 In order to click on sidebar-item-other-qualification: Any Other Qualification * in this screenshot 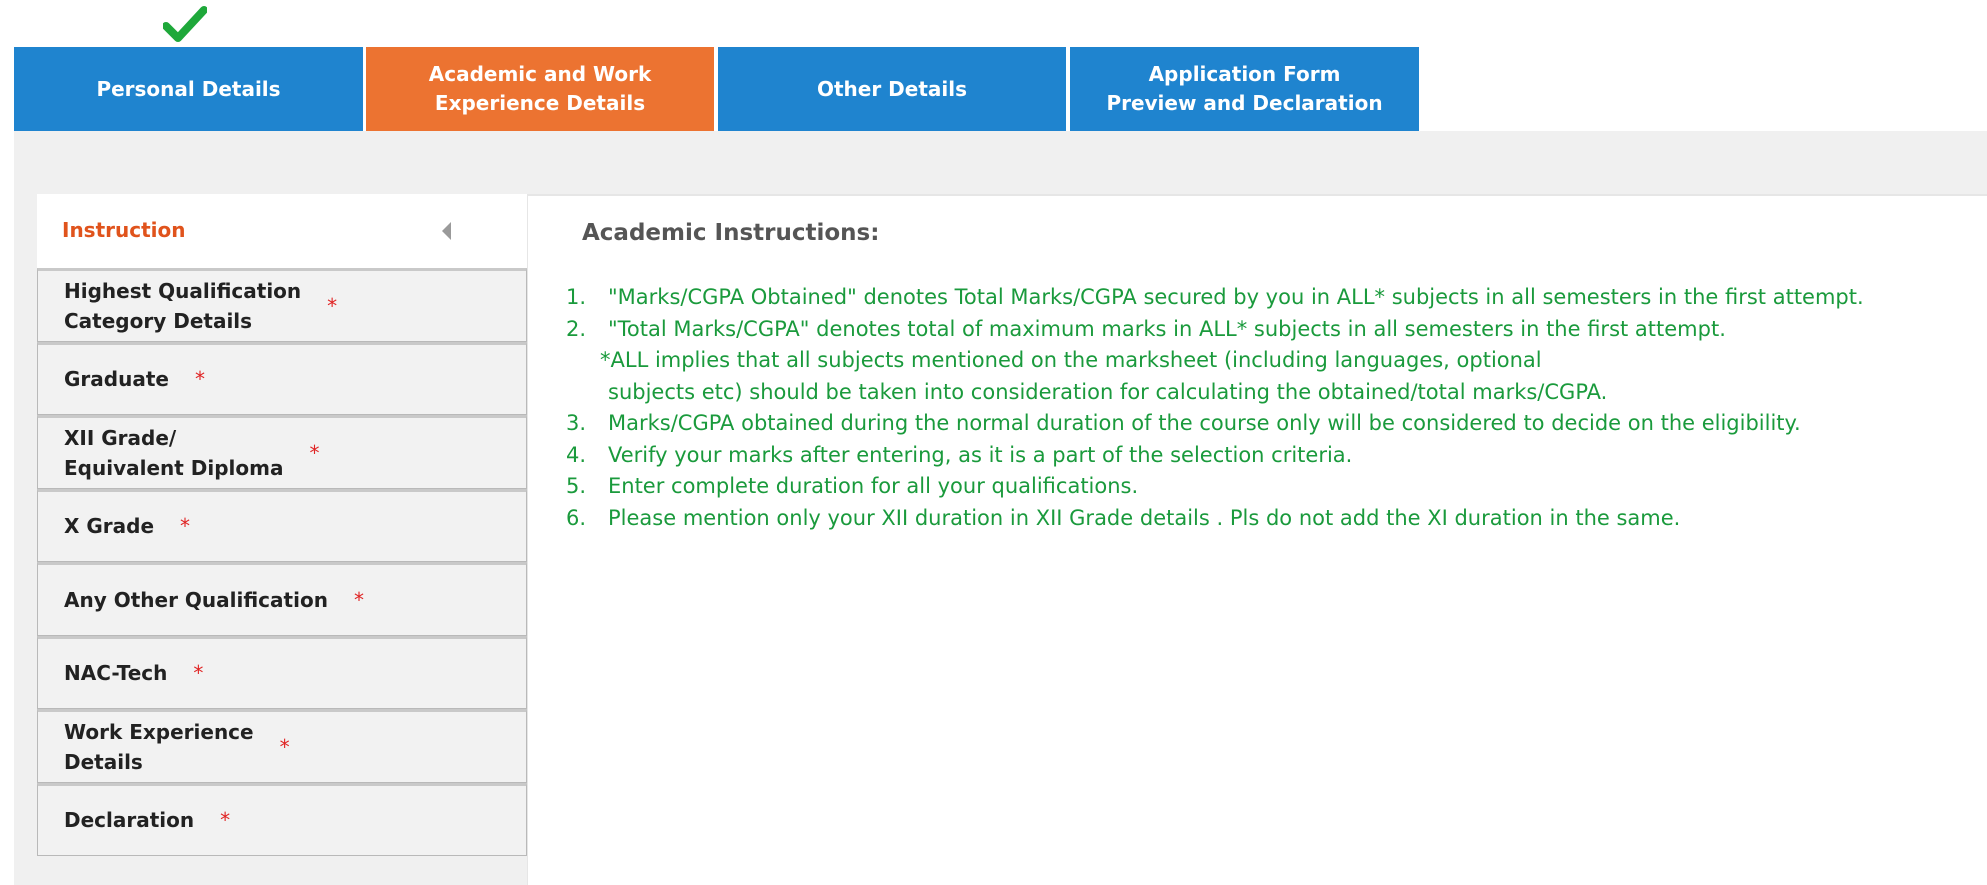, I will do `click(282, 599)`.